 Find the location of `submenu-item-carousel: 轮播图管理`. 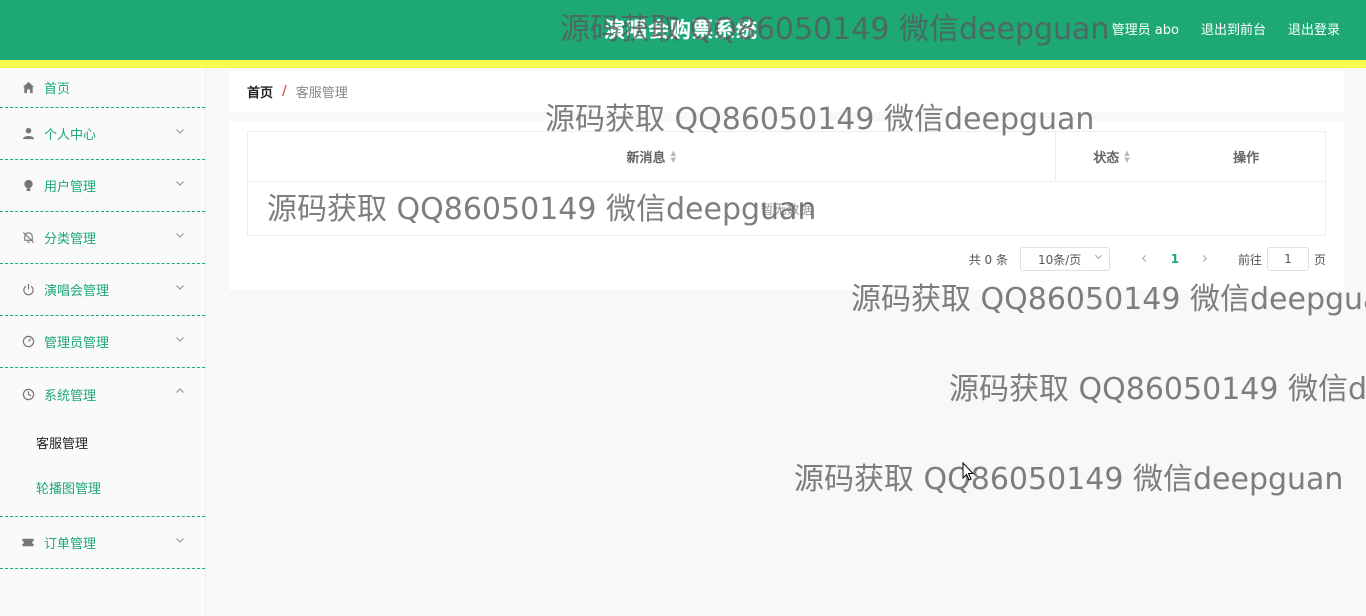

submenu-item-carousel: 轮播图管理 is located at coordinates (102, 487).